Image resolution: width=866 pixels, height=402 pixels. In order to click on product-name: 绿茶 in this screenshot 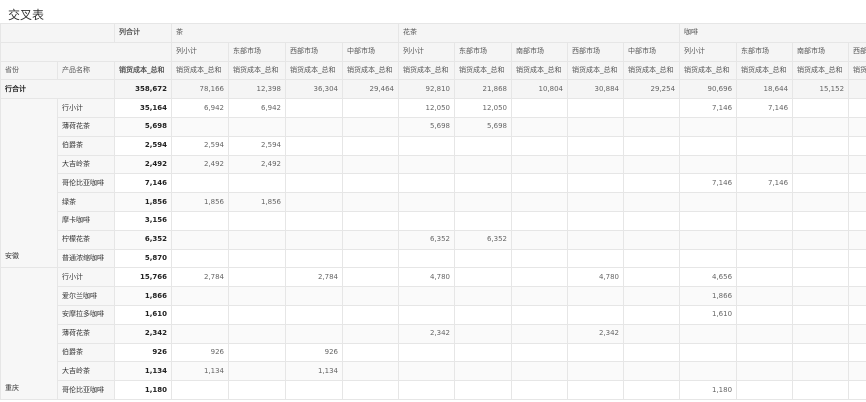, I will do `click(86, 202)`.